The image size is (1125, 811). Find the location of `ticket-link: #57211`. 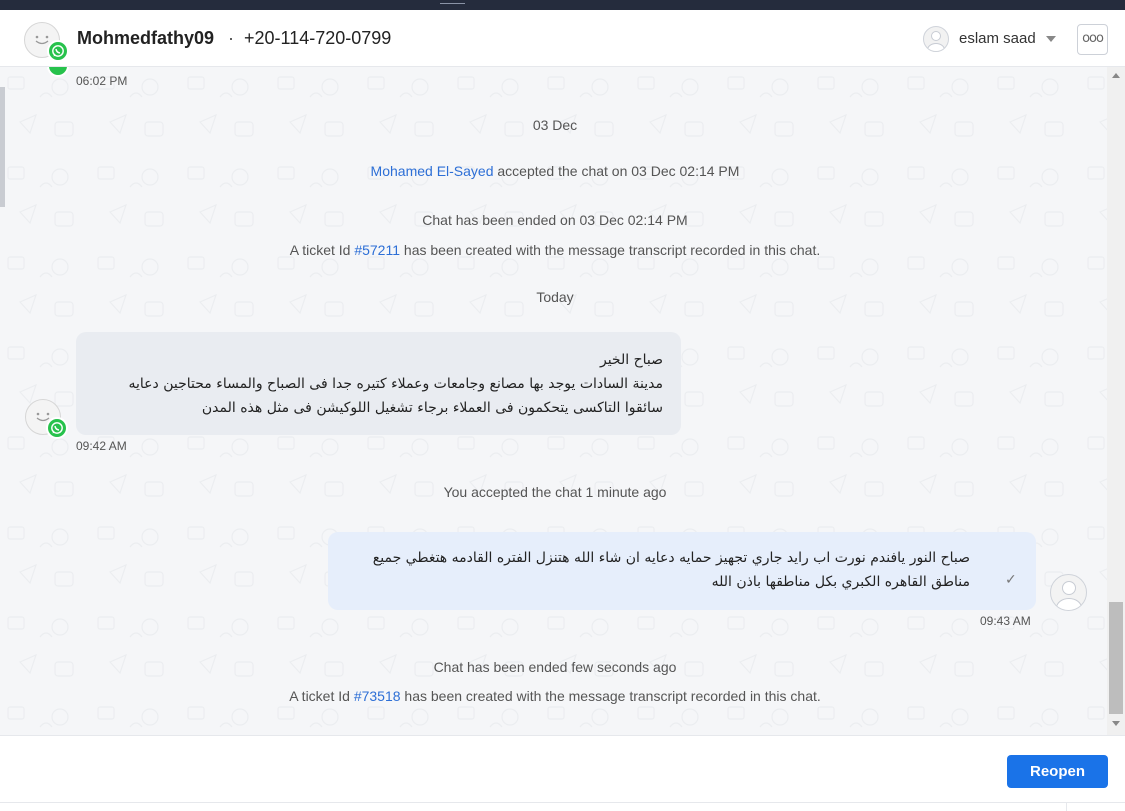

ticket-link: #57211 is located at coordinates (377, 250).